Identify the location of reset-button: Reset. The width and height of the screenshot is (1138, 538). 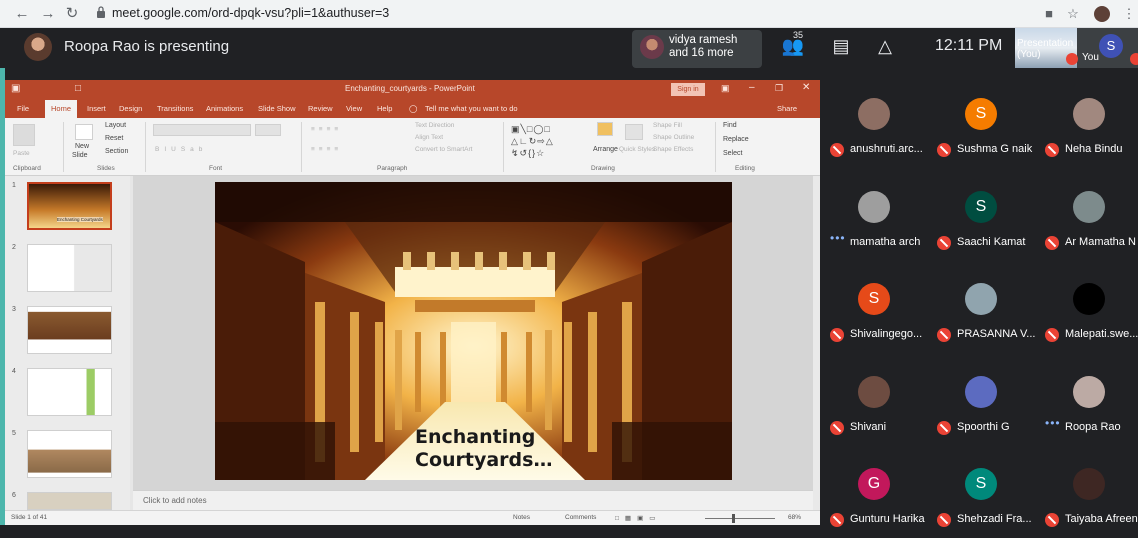
(114, 138).